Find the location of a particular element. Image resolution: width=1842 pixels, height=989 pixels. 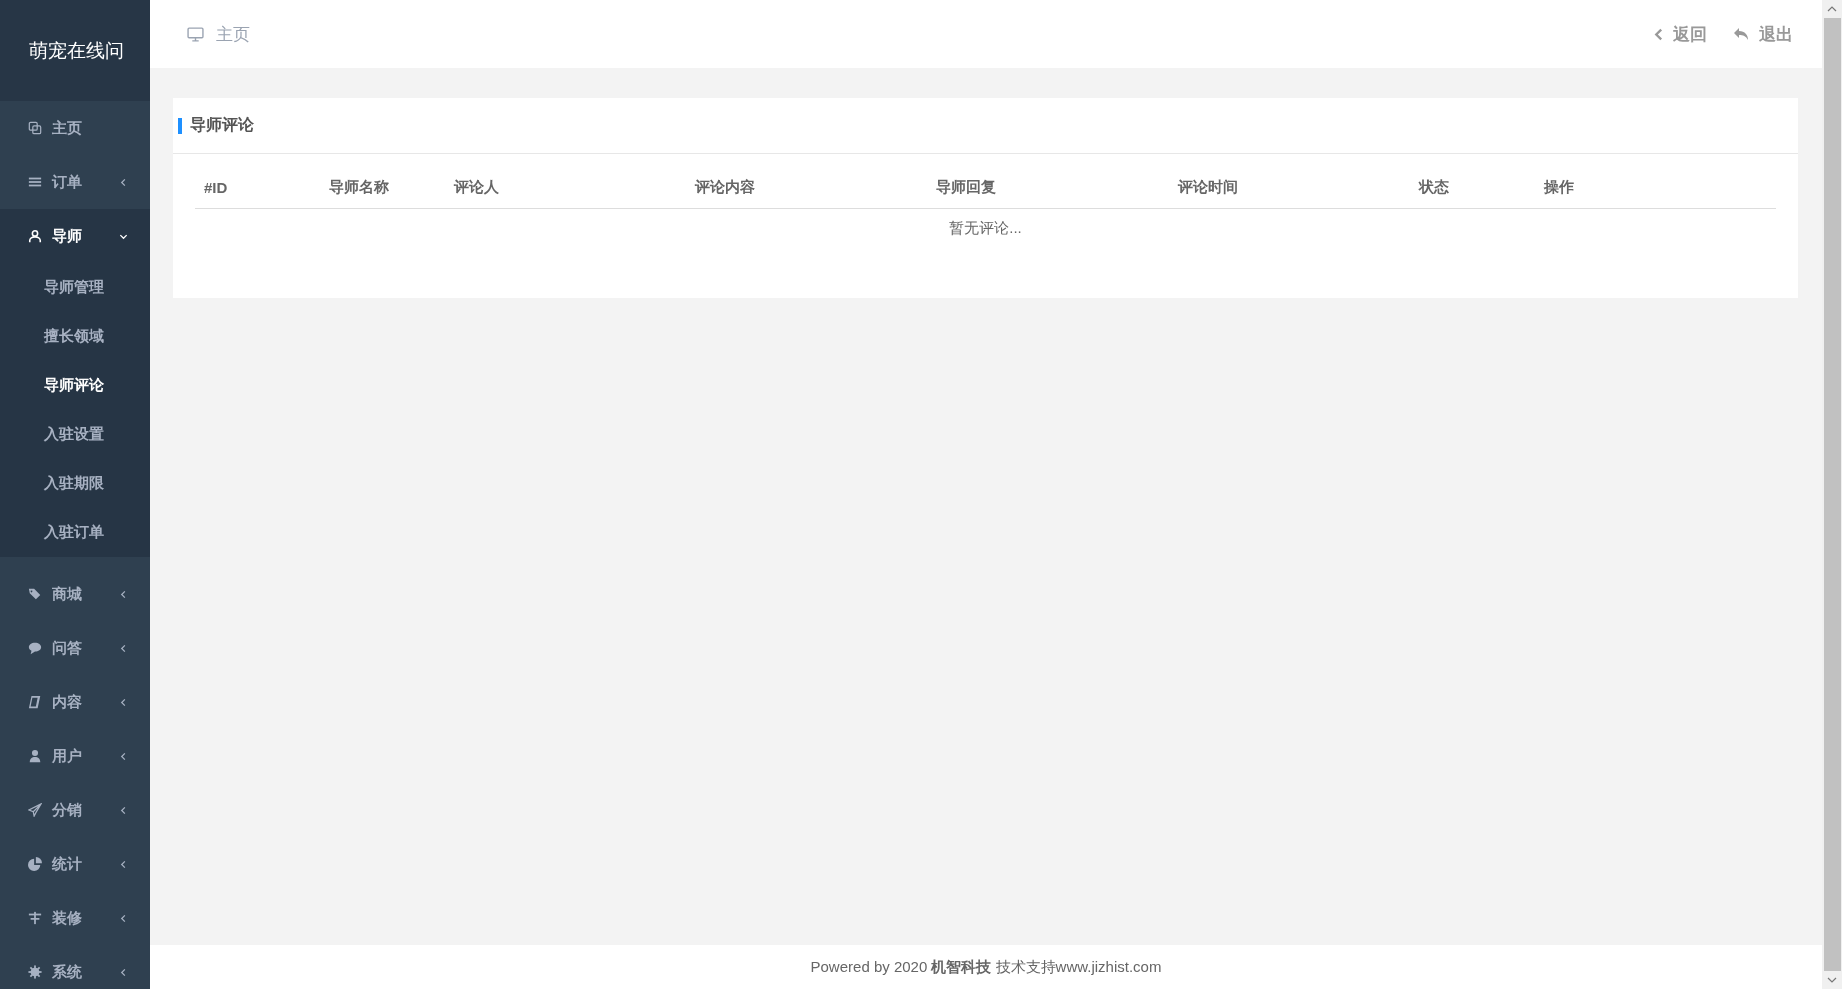

column-header: 状态 is located at coordinates (1433, 187).